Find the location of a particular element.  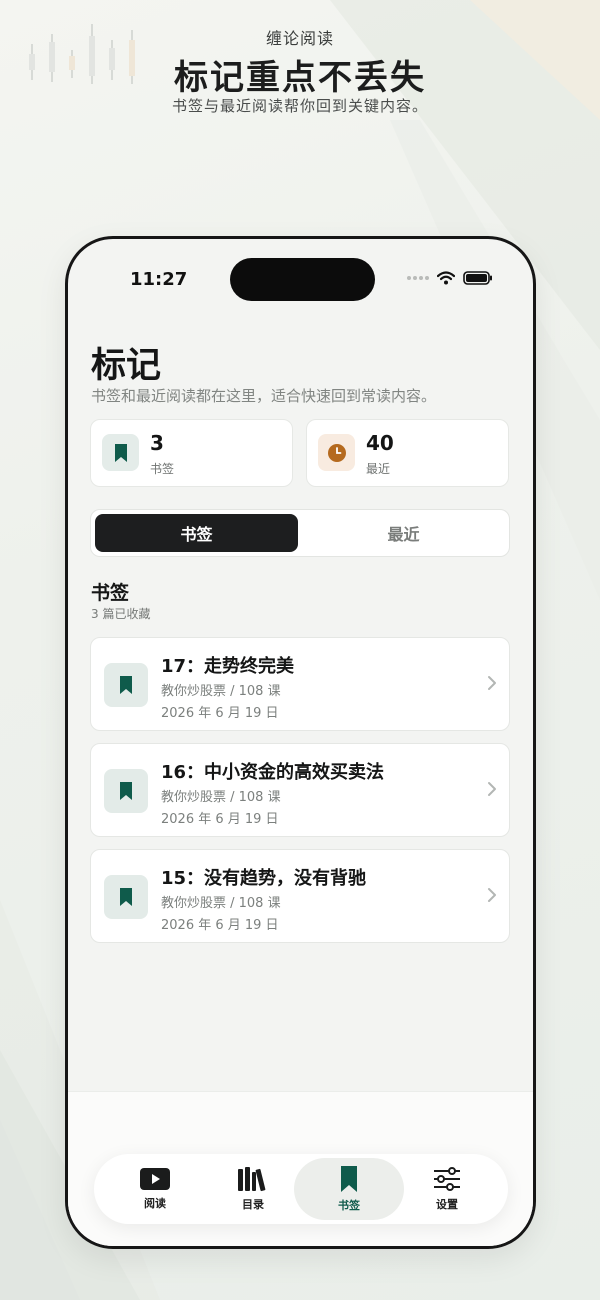

play-icon is located at coordinates (155, 1179).